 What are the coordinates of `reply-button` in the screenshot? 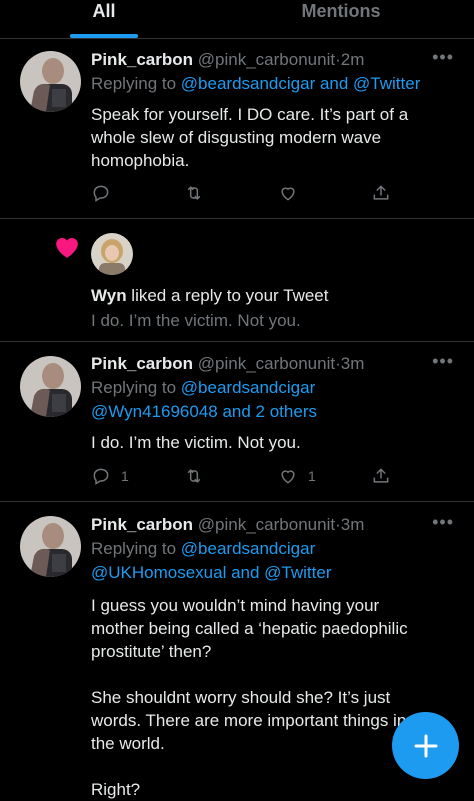 It's located at (101, 193).